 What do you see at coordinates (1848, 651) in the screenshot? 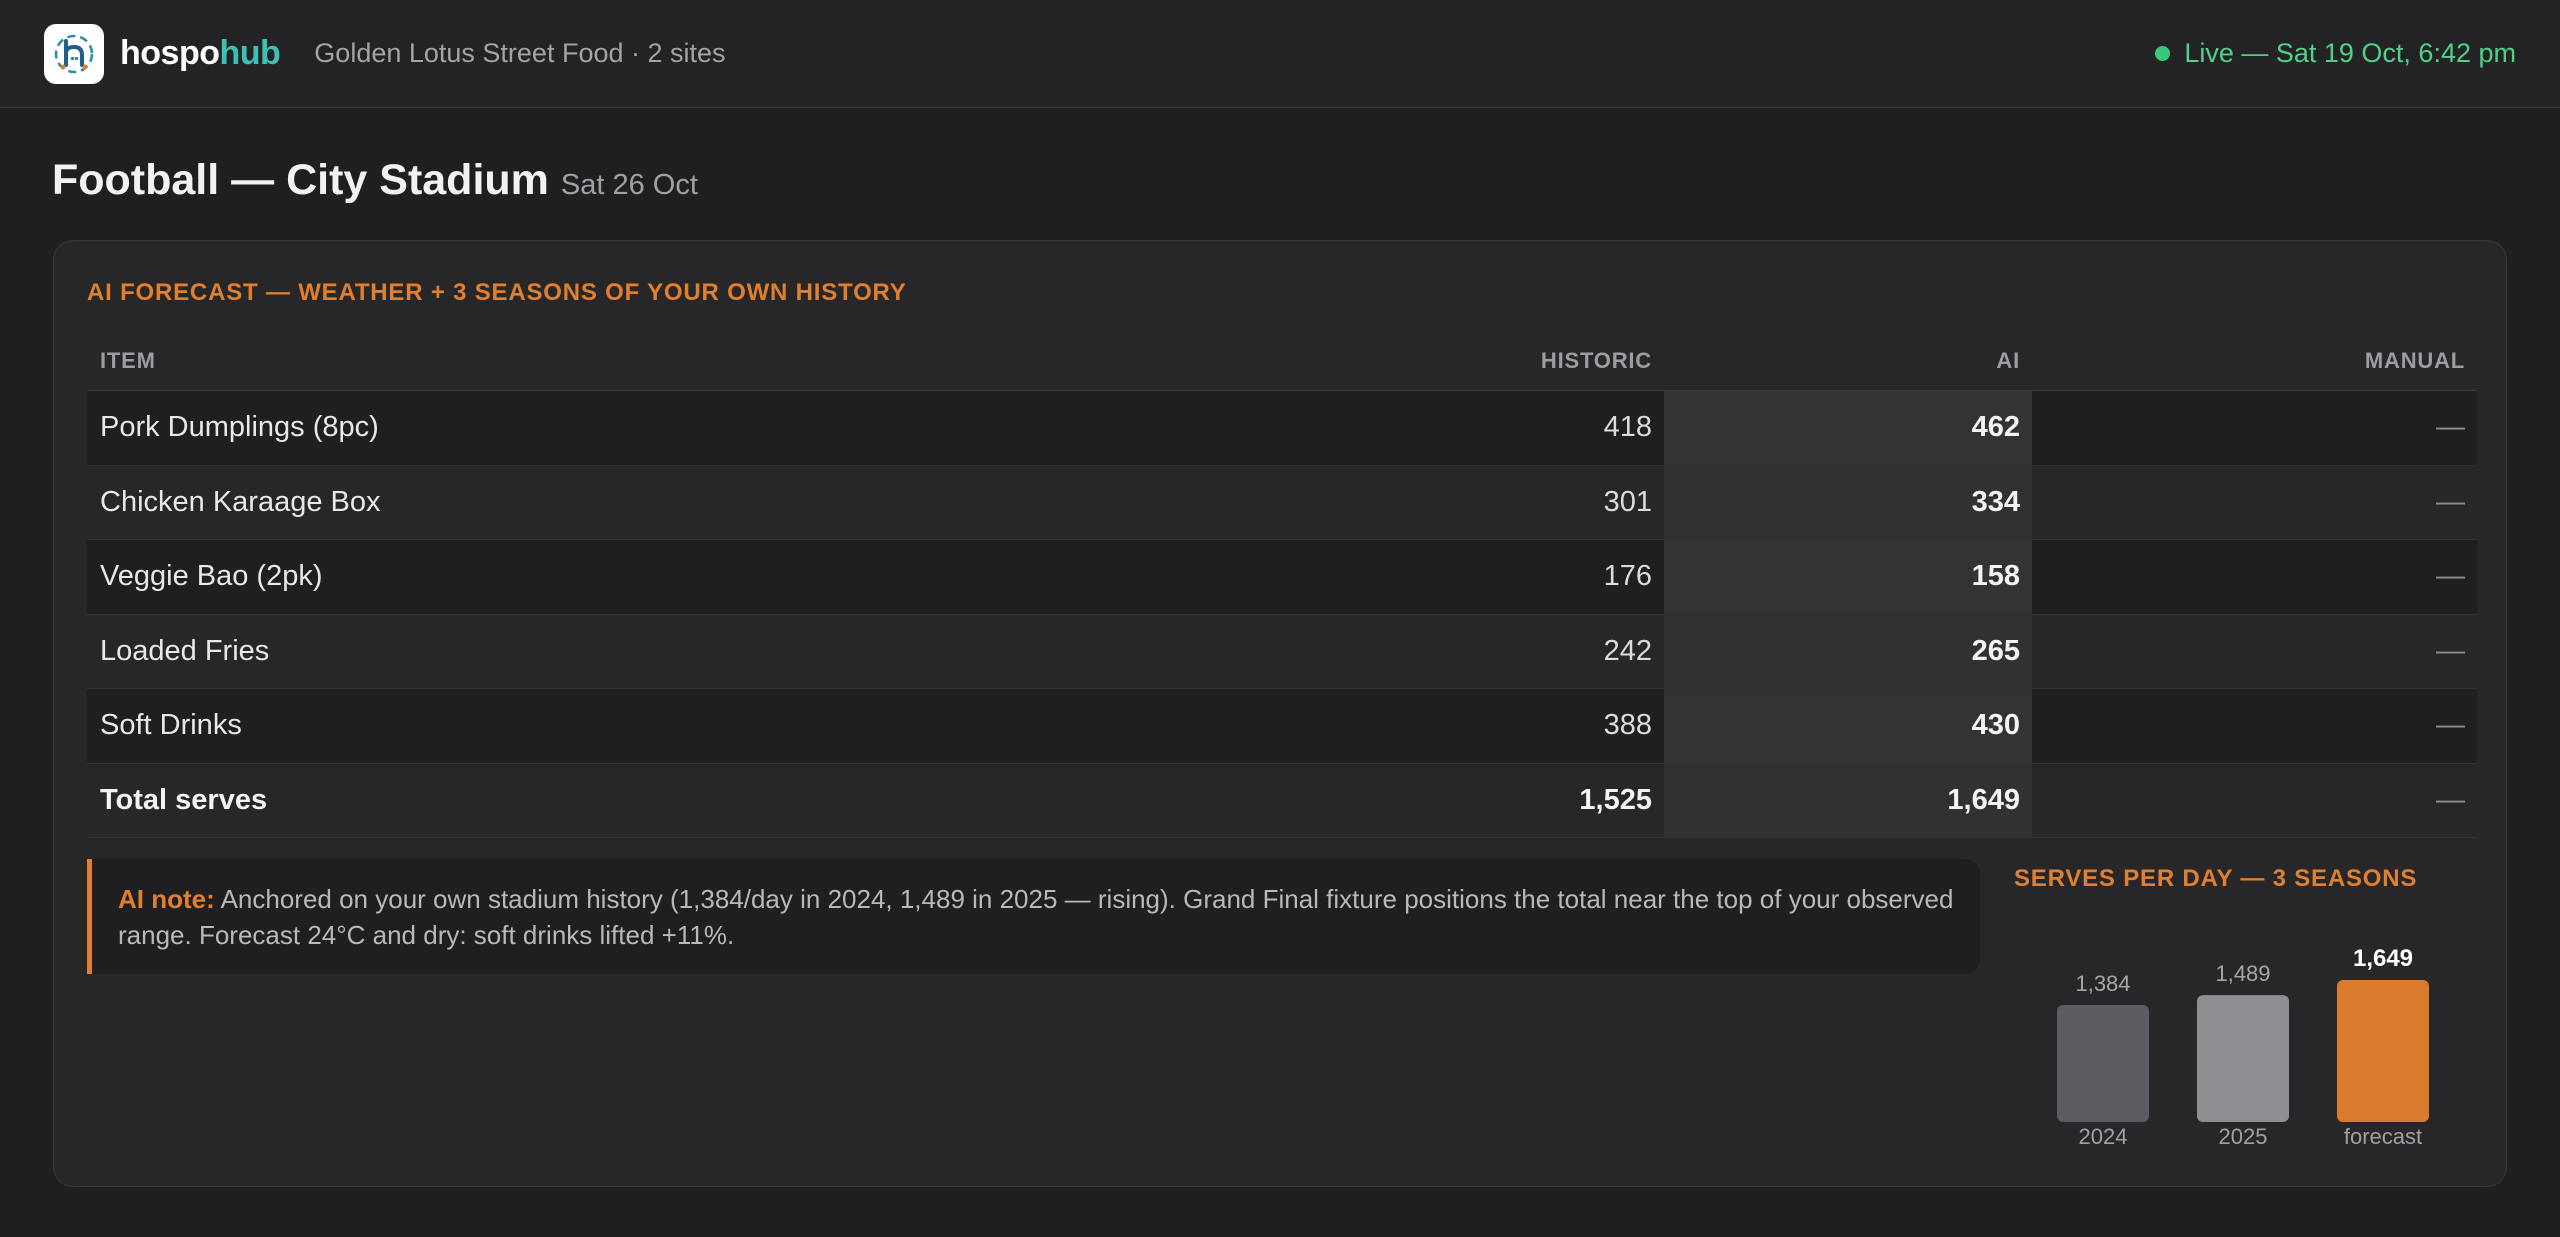
I see `row-ai: 265` at bounding box center [1848, 651].